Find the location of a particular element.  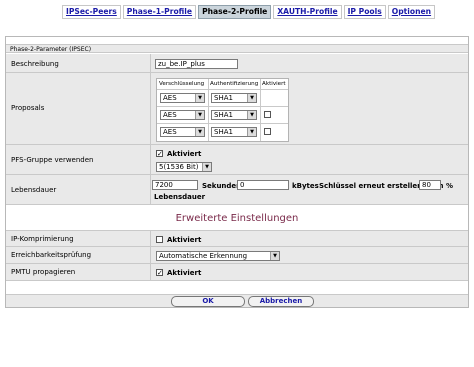

tab-phase-2-profile: Phase-2-Profile is located at coordinates (235, 12).